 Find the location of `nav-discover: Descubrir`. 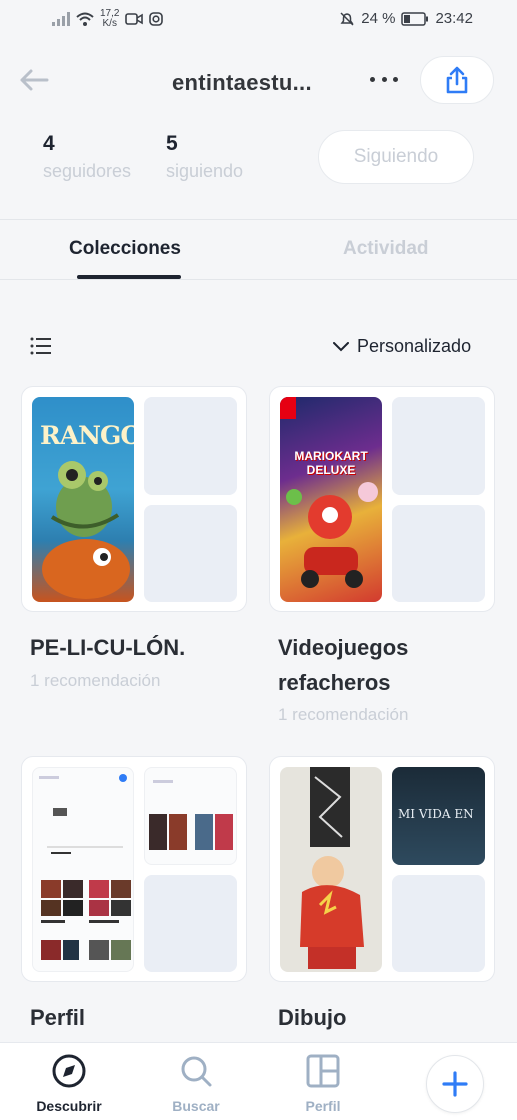

nav-discover: Descubrir is located at coordinates (69, 1083).